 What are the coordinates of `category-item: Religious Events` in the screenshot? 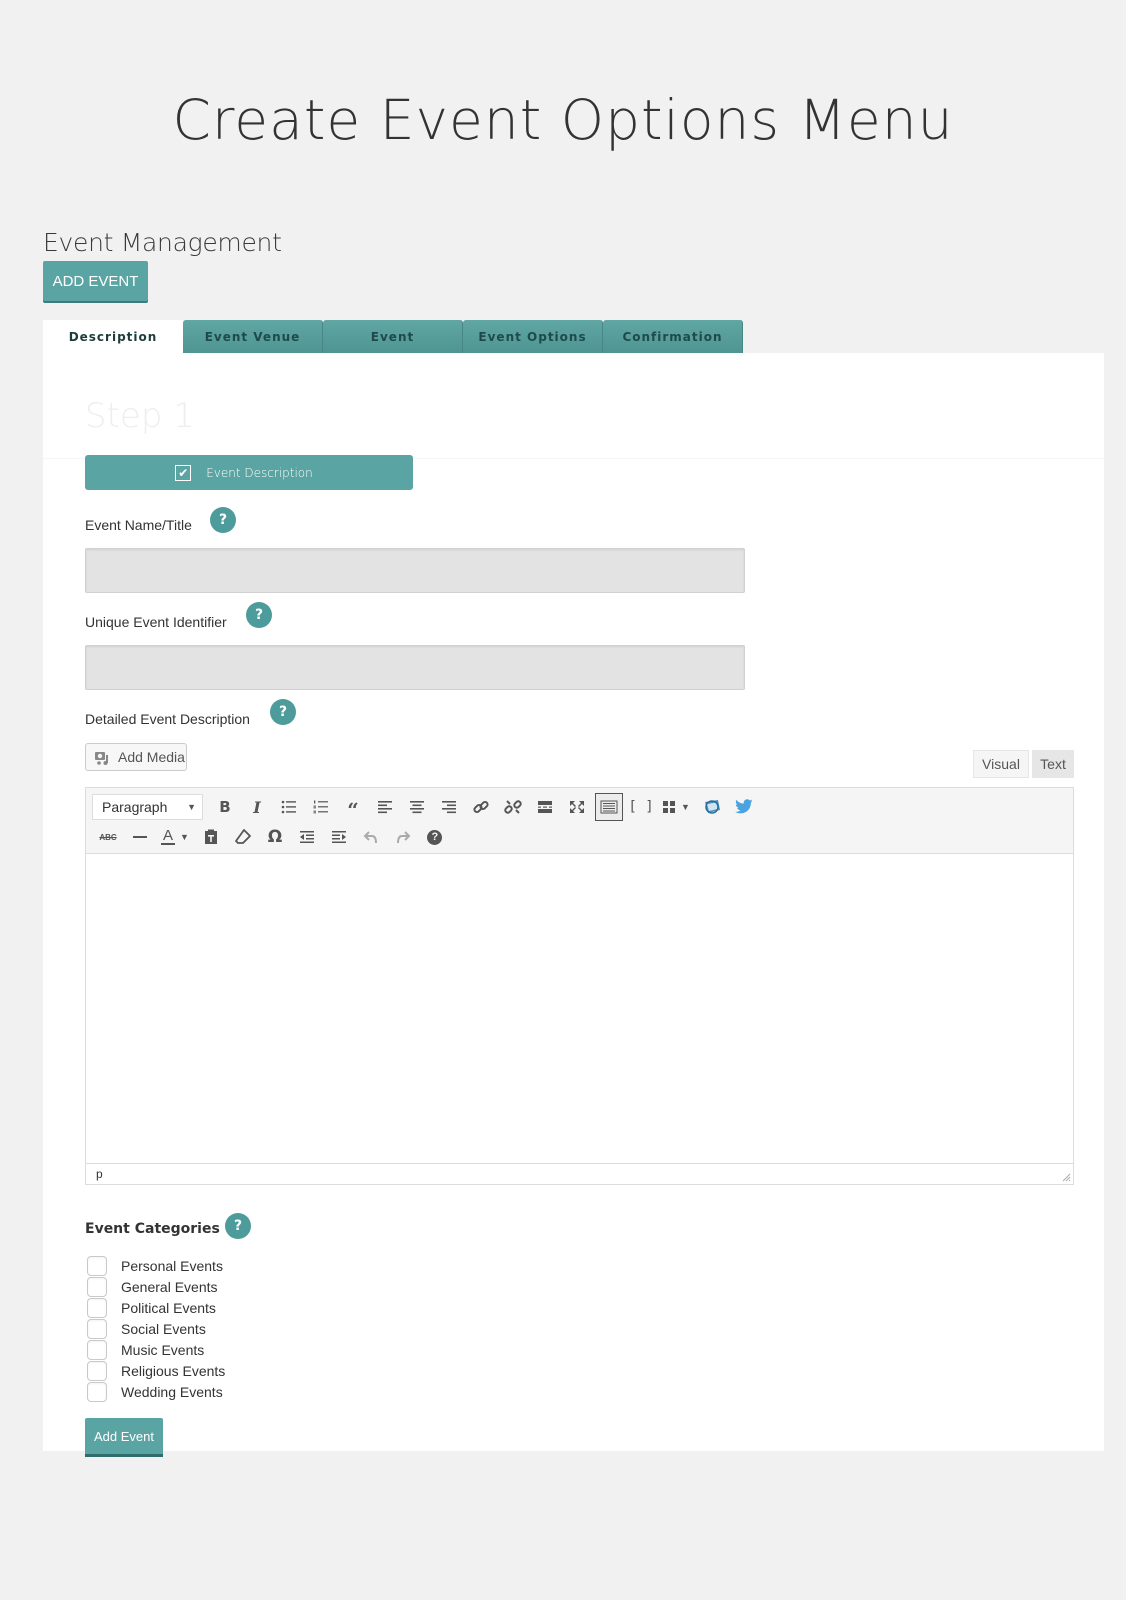 It's located at (156, 1370).